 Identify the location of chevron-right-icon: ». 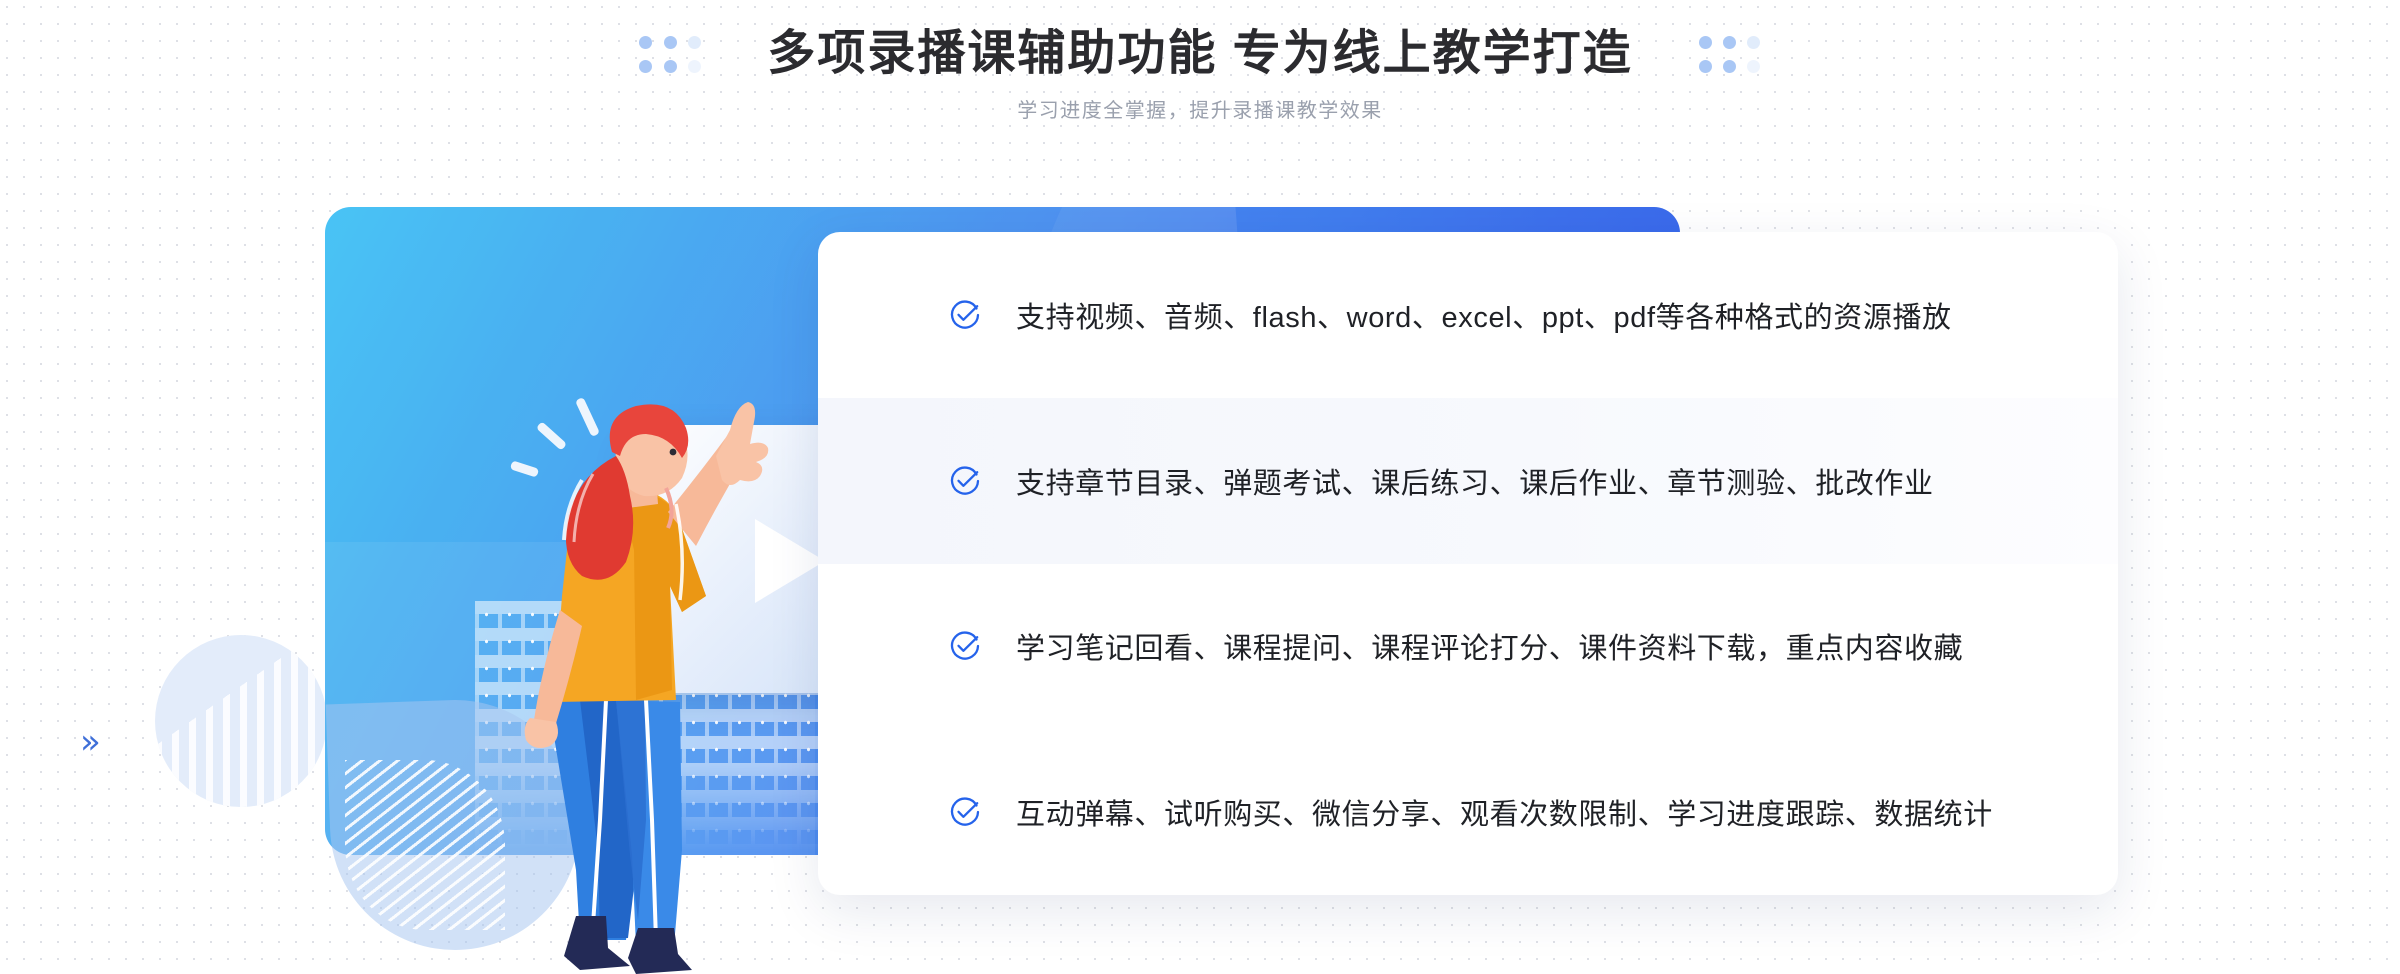
(90, 742).